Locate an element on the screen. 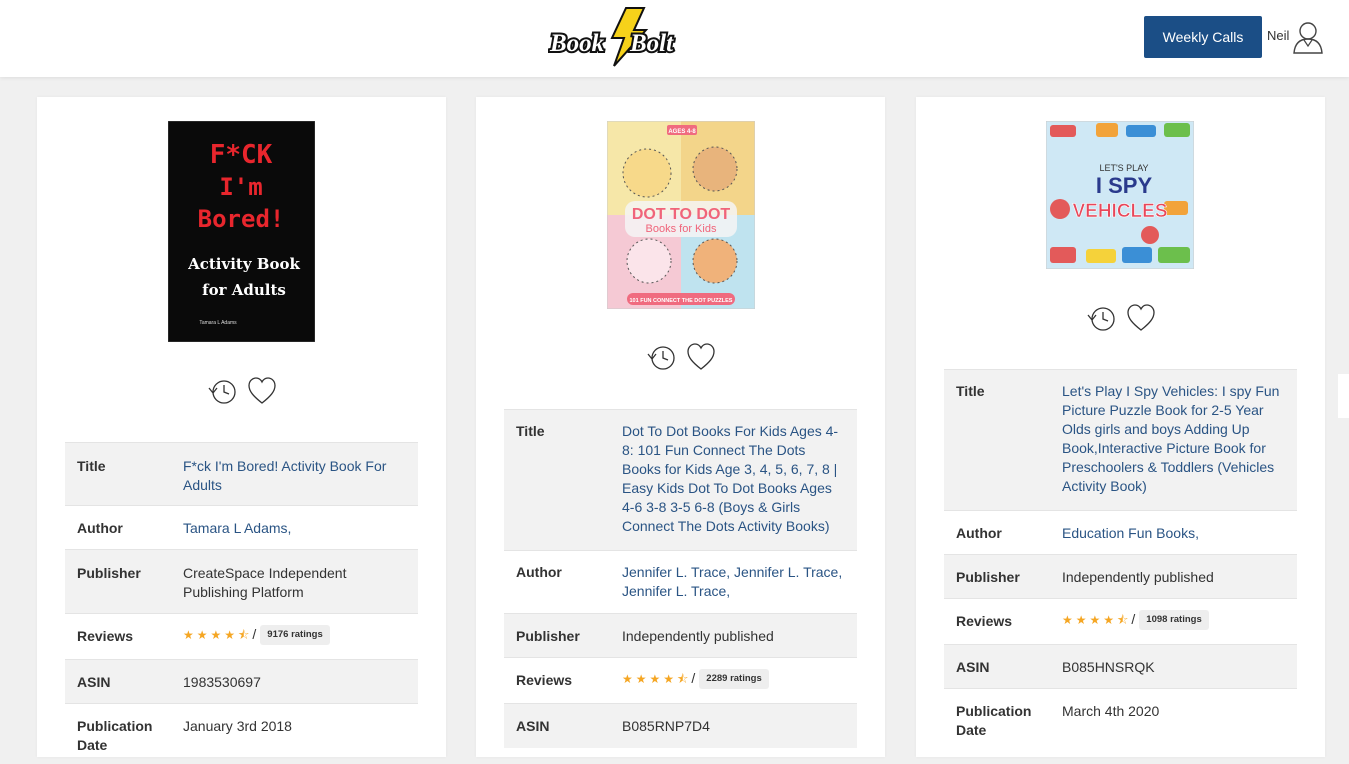 This screenshot has height=764, width=1349. ratings-count-badge: 1098 ratings is located at coordinates (1174, 620).